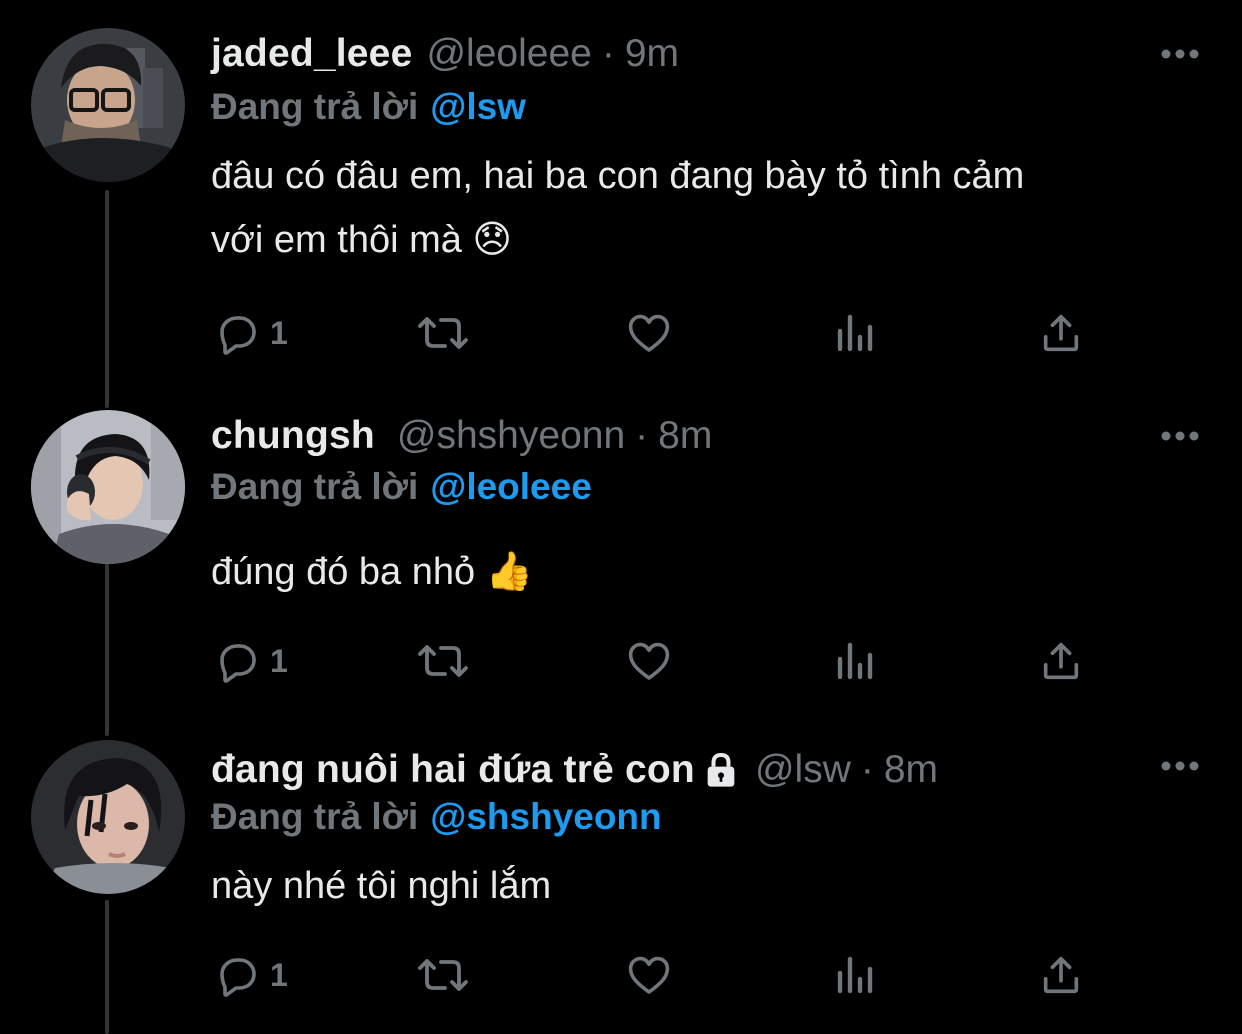  What do you see at coordinates (508, 54) in the screenshot?
I see `handle: @leoleee` at bounding box center [508, 54].